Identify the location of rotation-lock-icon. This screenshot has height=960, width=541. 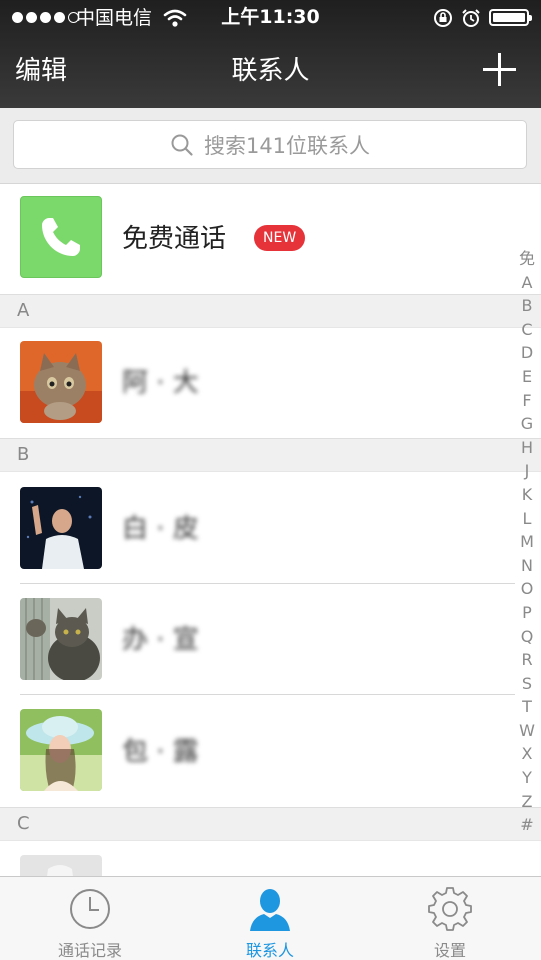
(443, 18).